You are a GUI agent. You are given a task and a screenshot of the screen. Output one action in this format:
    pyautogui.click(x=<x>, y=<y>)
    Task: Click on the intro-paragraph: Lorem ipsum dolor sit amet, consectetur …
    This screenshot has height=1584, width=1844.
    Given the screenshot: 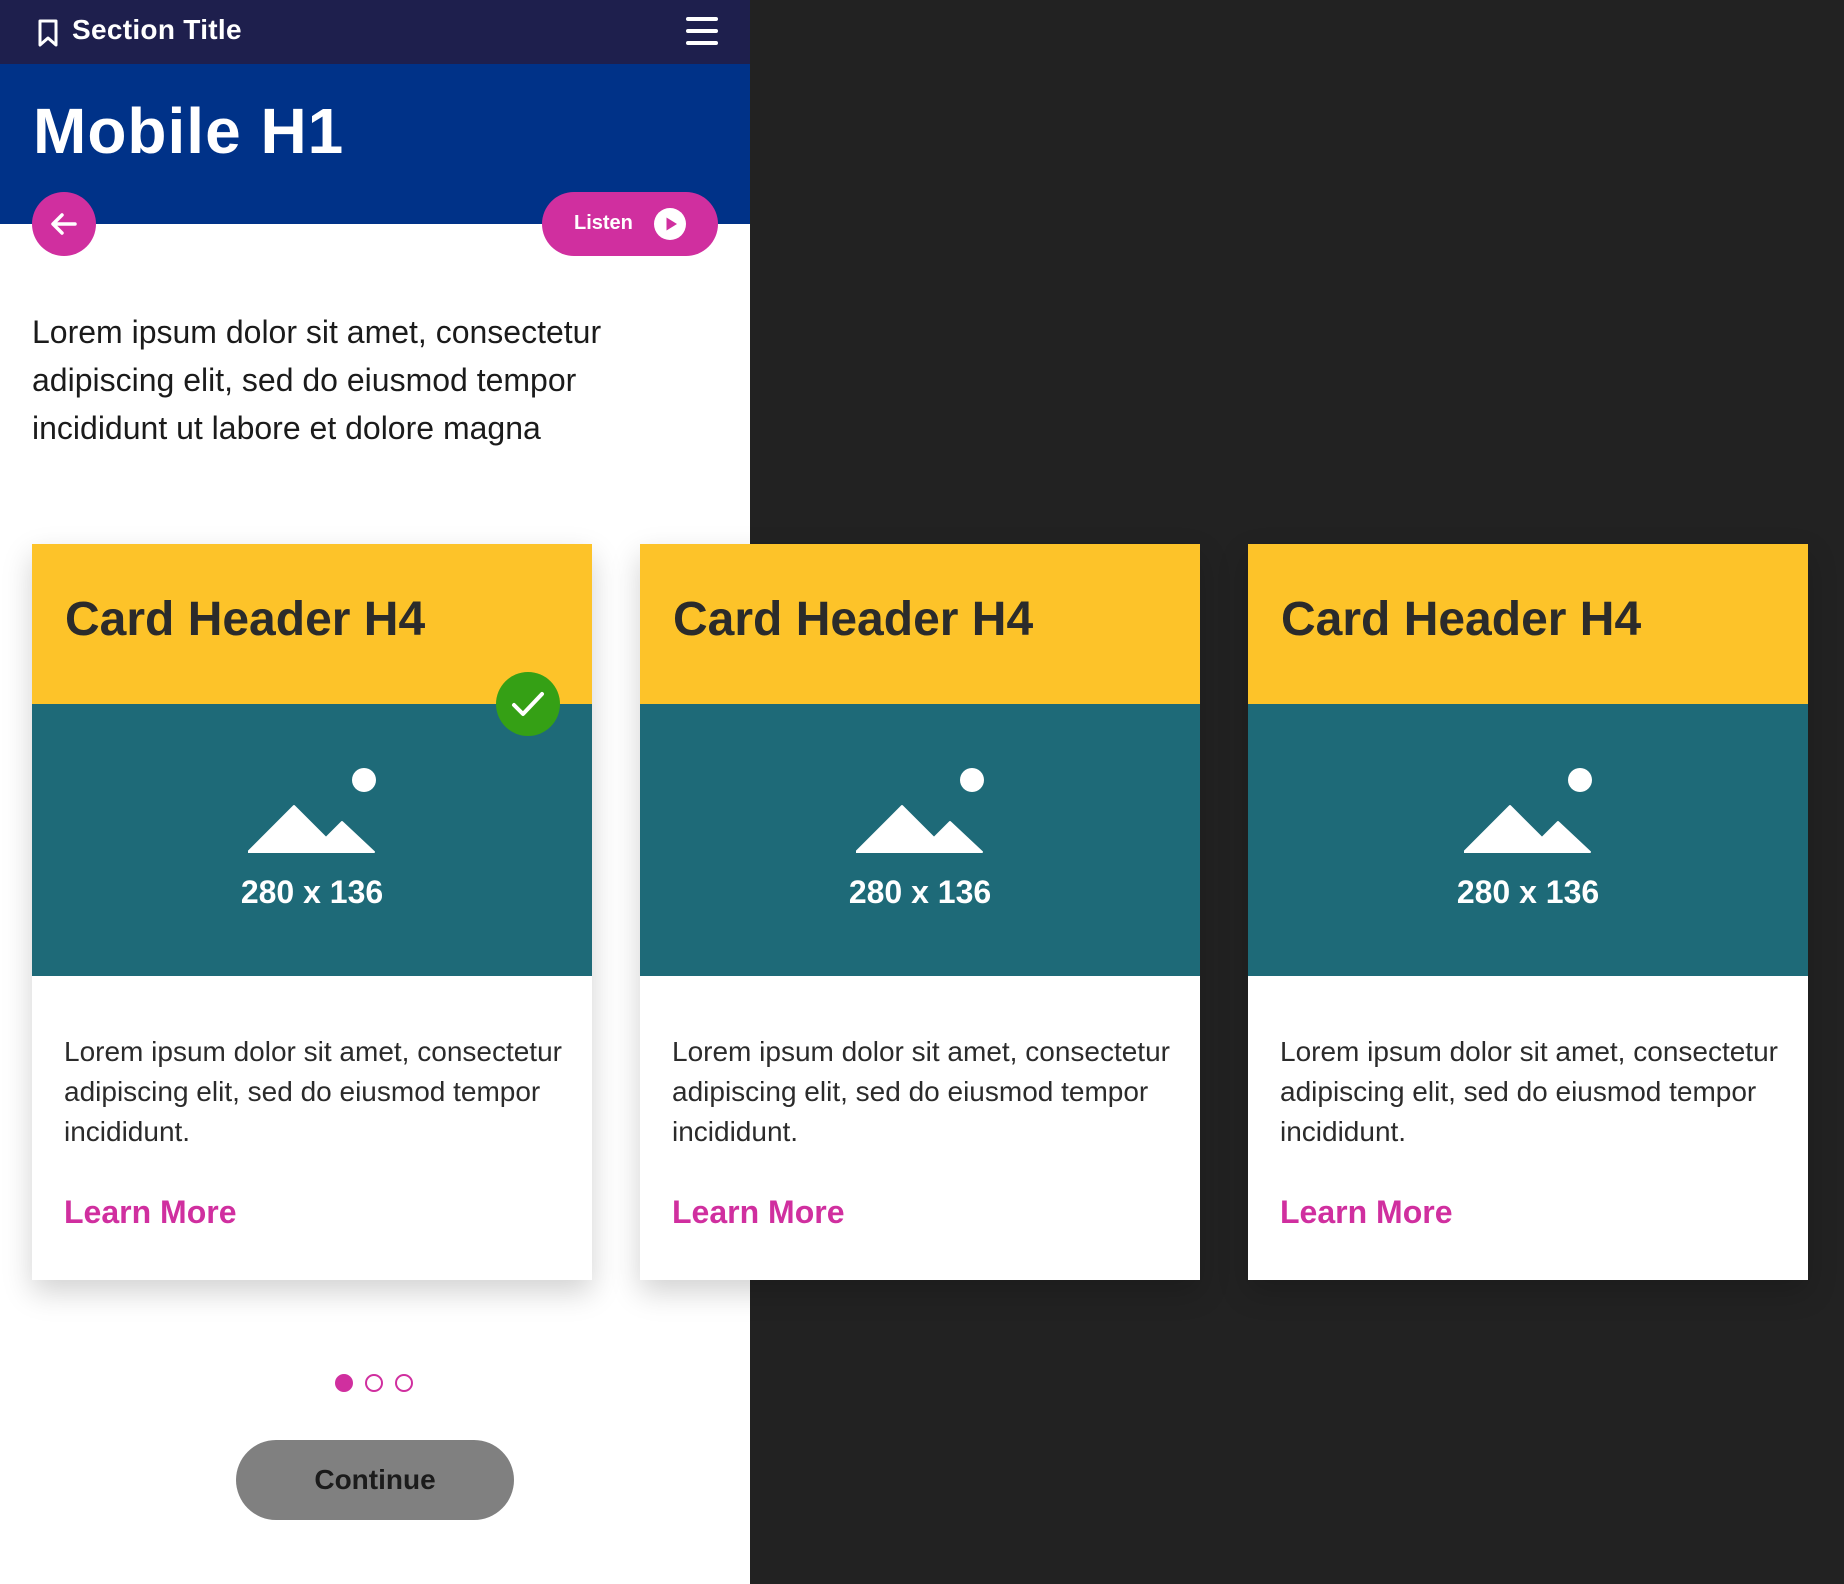 What is the action you would take?
    pyautogui.click(x=317, y=380)
    